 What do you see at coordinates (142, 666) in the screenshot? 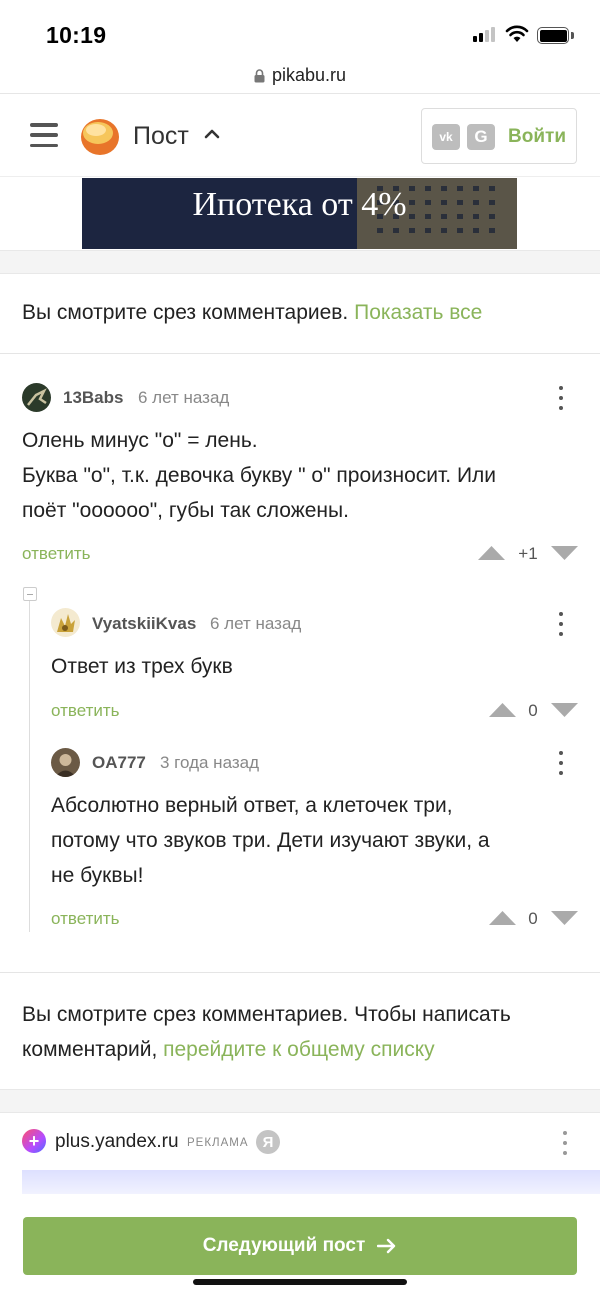
I see `comment-line: Ответ из трех букв` at bounding box center [142, 666].